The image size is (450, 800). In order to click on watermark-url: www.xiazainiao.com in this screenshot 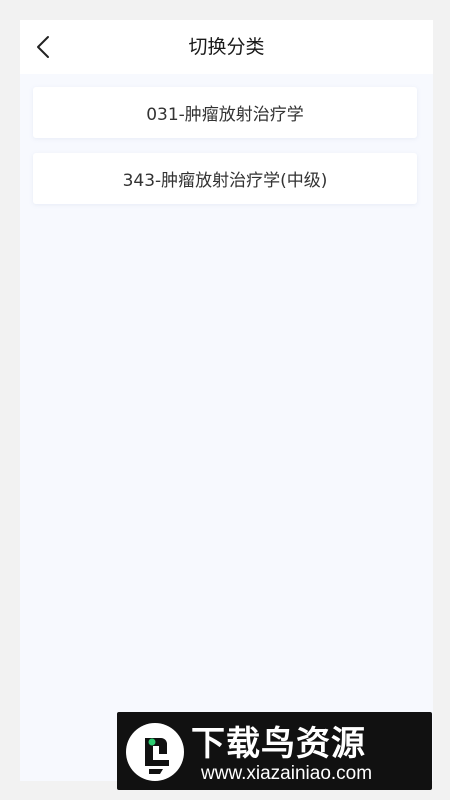, I will do `click(287, 773)`.